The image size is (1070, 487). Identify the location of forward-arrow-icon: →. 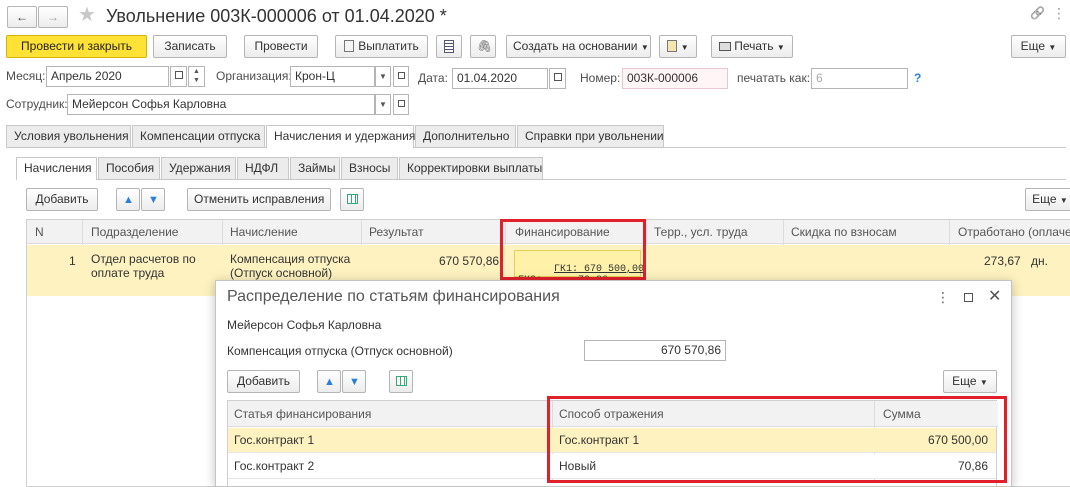
(53, 17).